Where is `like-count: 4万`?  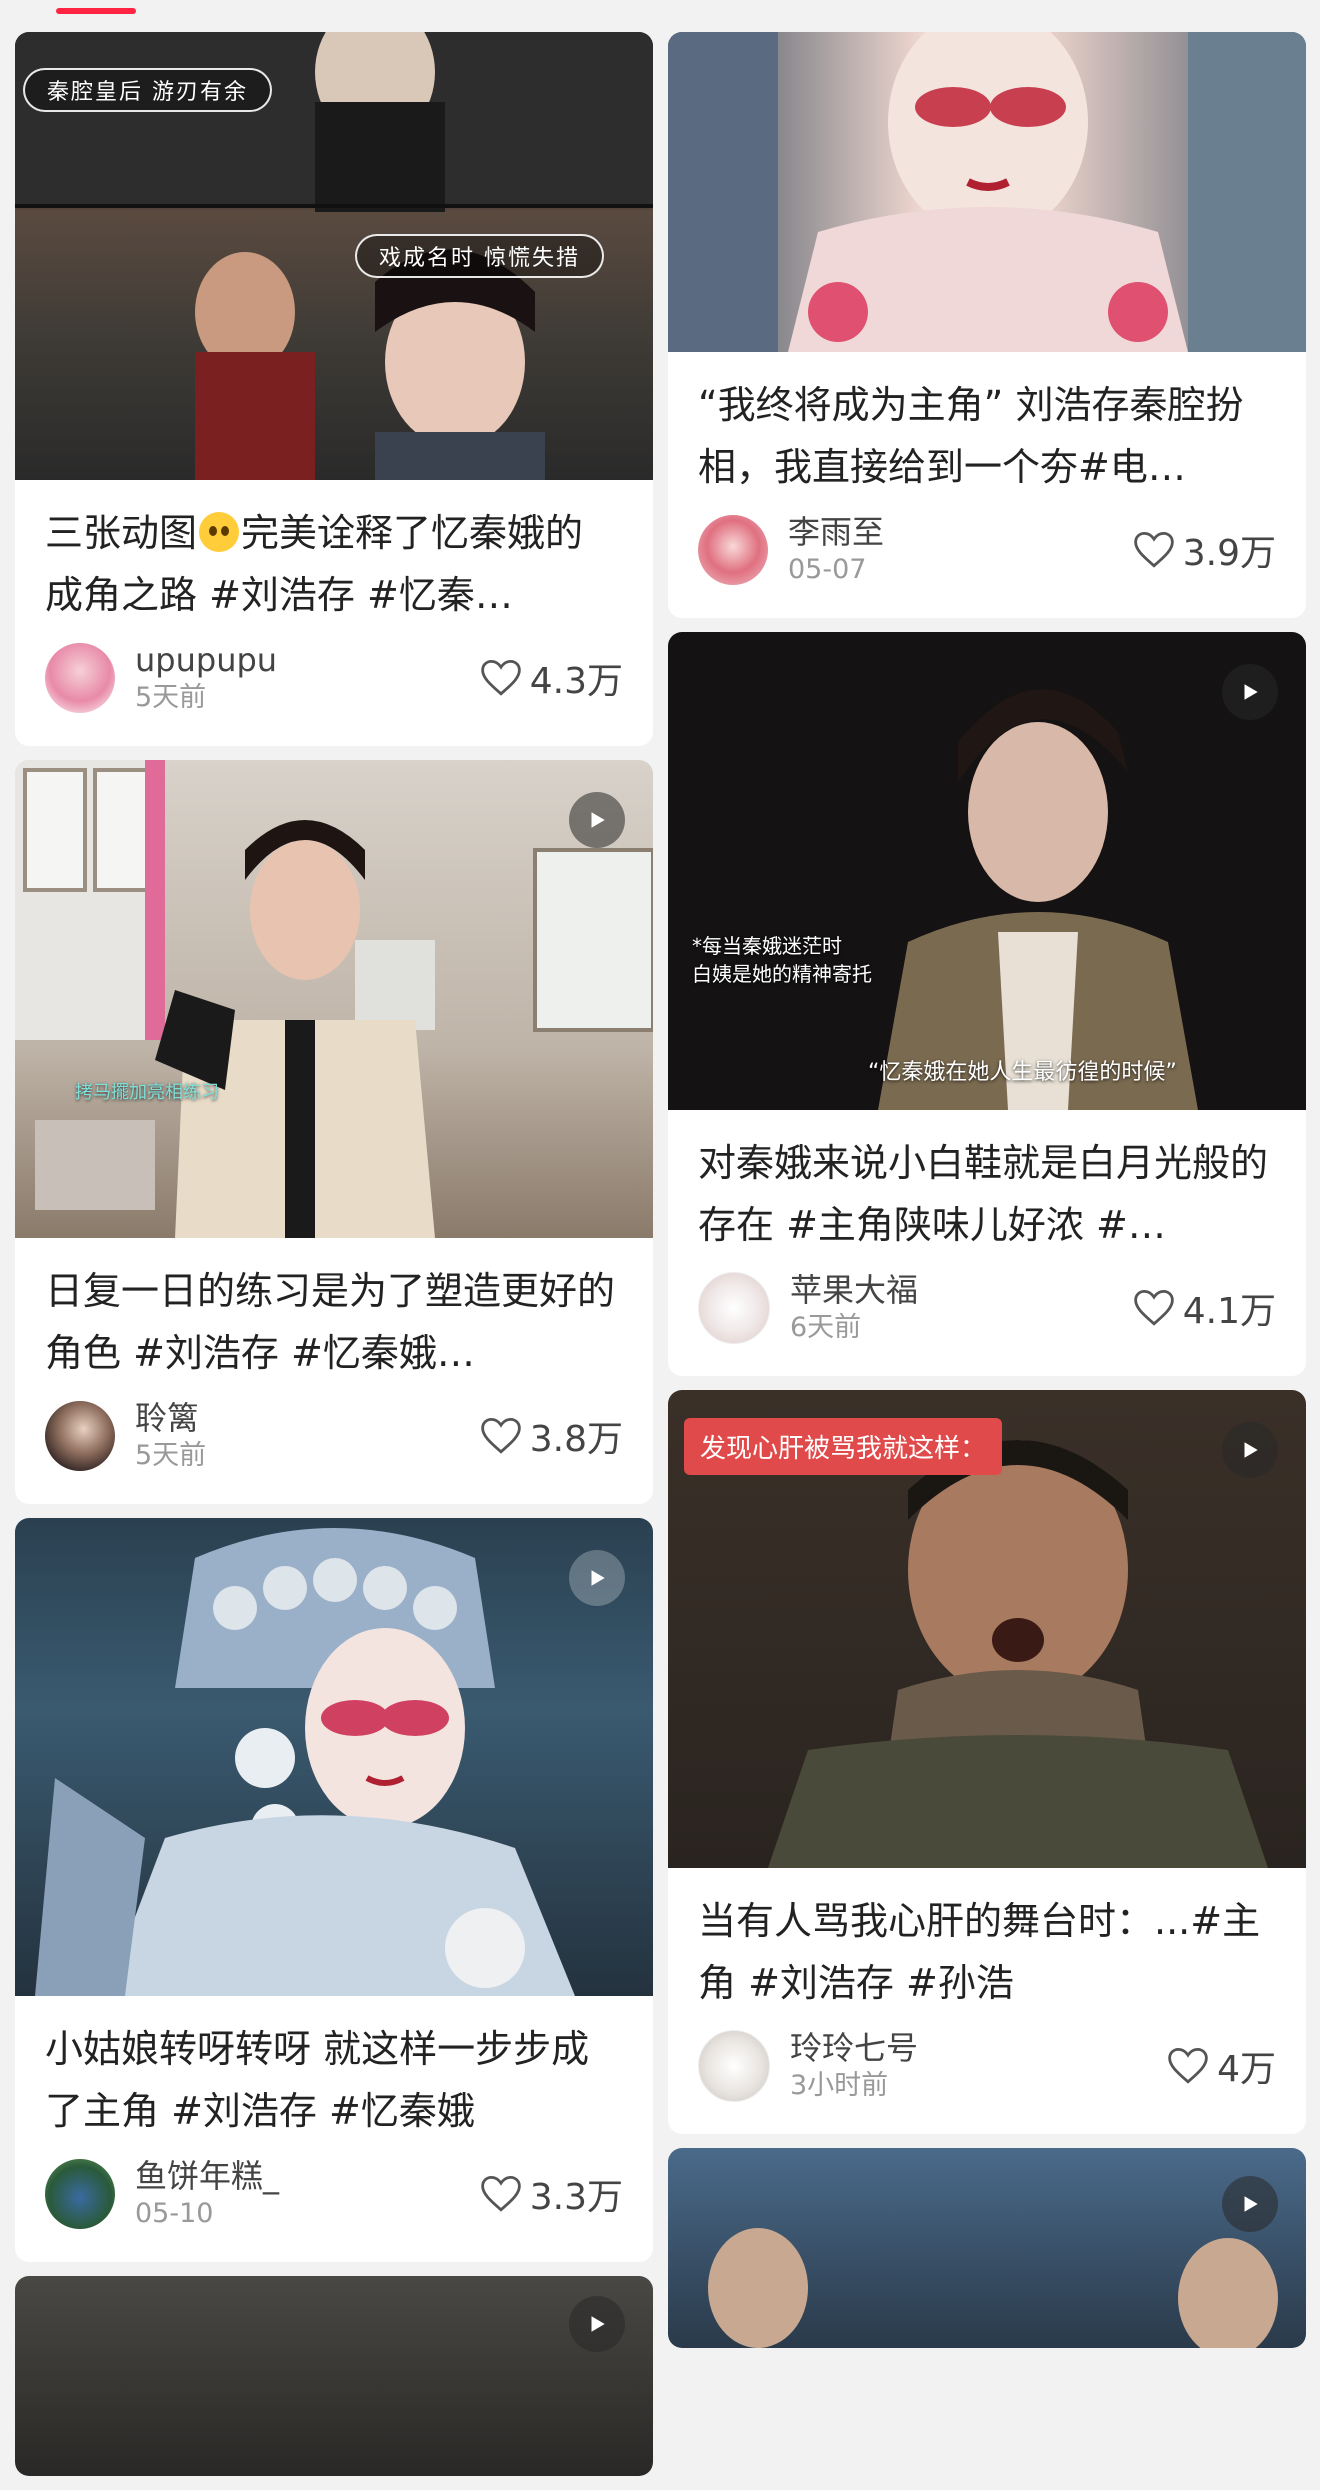
like-count: 4万 is located at coordinates (1246, 2069).